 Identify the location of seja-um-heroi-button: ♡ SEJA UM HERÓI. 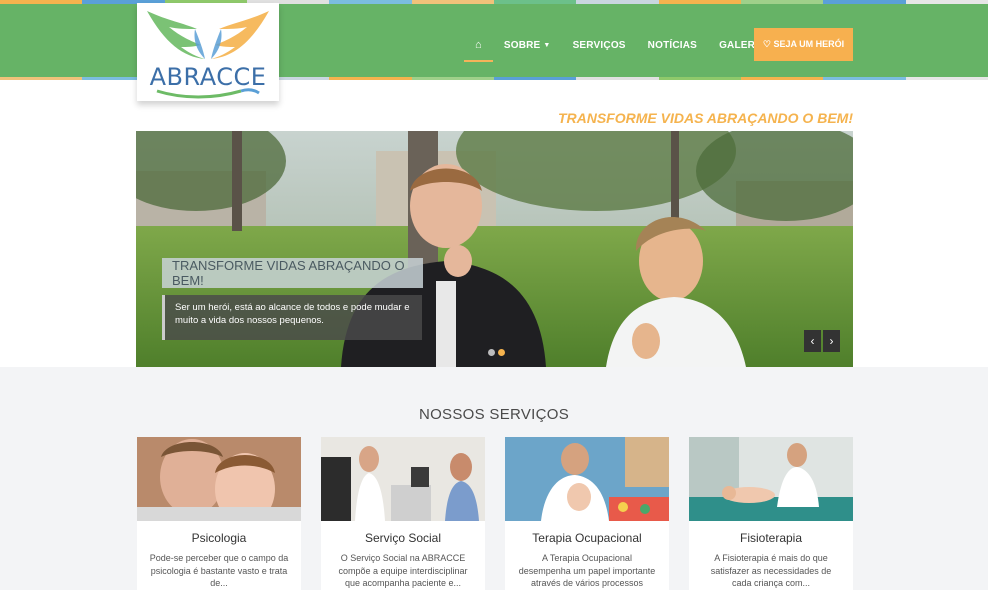
(803, 44).